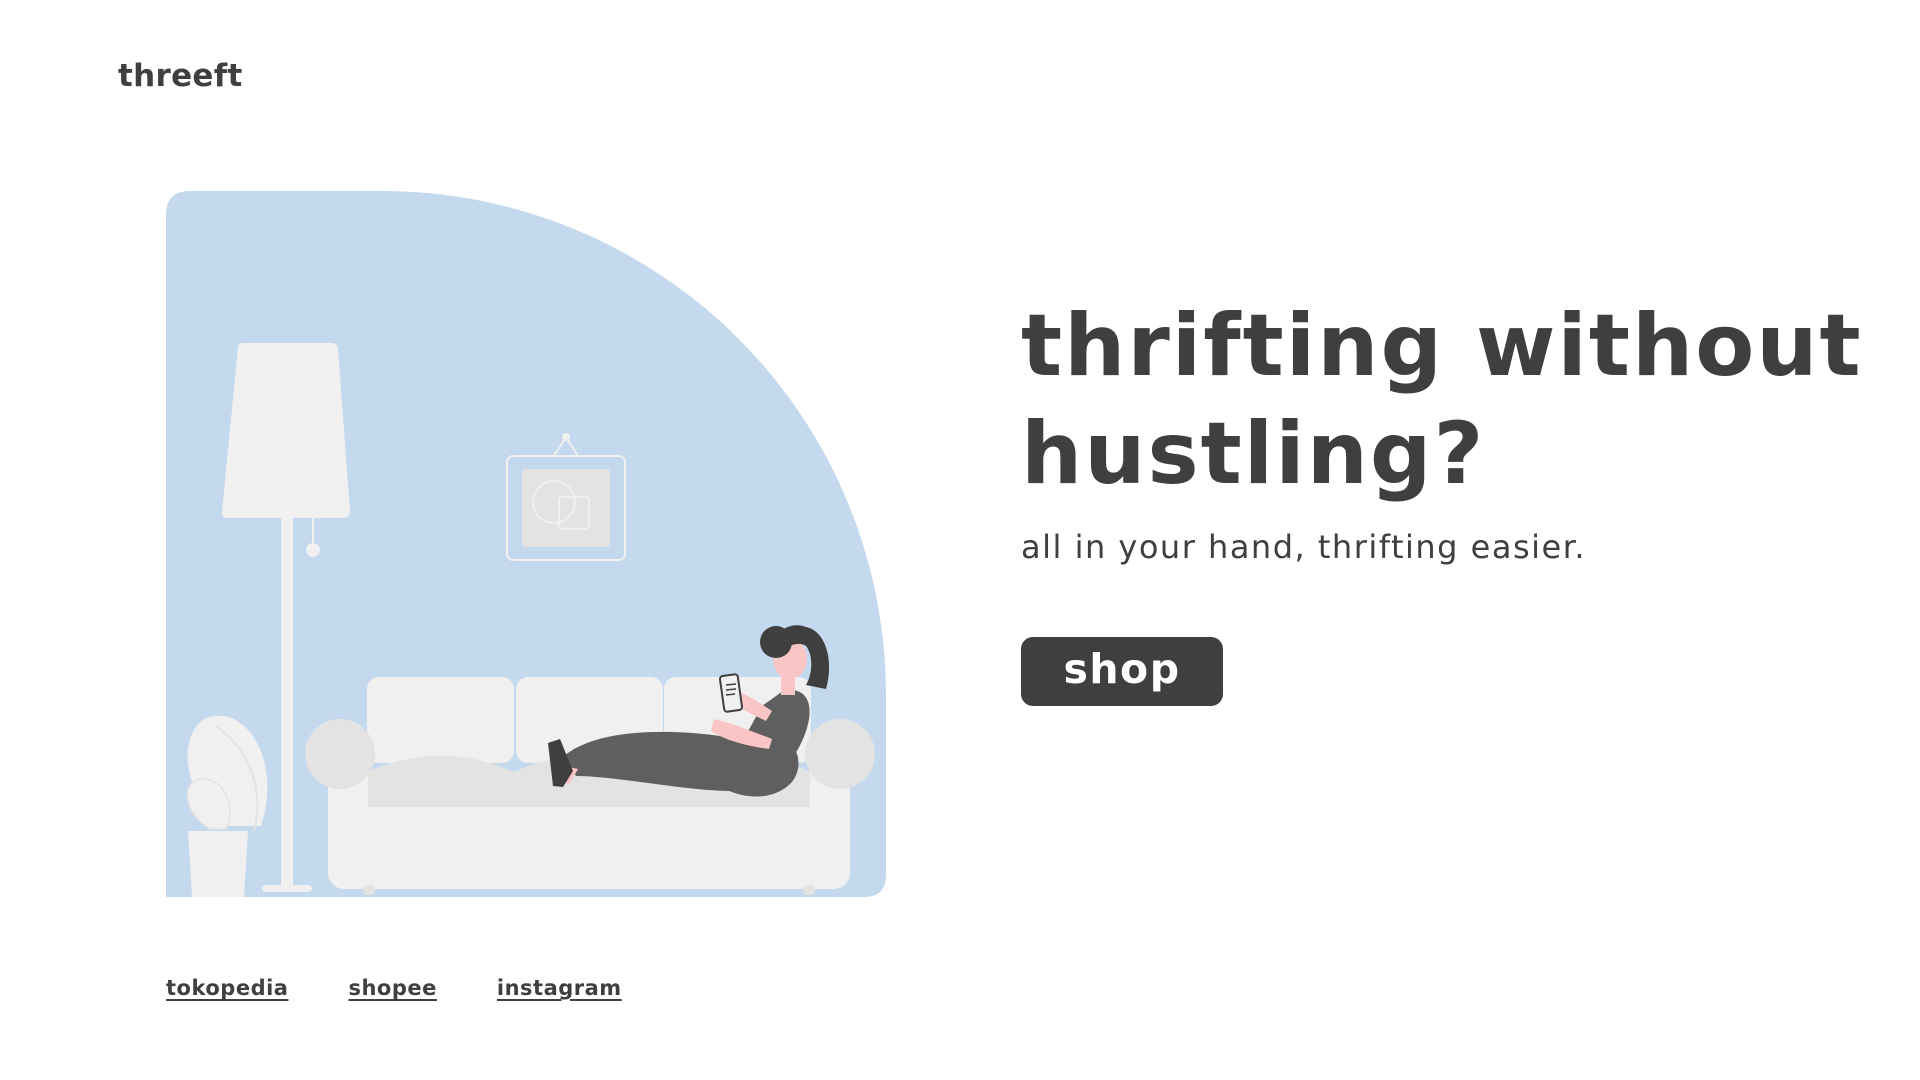 The image size is (1920, 1080). I want to click on shop-button: shop, so click(1122, 671).